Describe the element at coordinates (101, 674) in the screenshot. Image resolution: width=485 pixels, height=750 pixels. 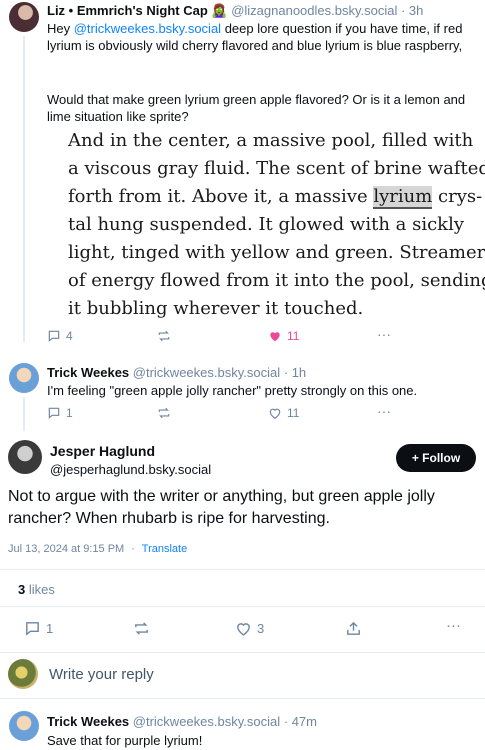
I see `reply-input: Write your reply` at that location.